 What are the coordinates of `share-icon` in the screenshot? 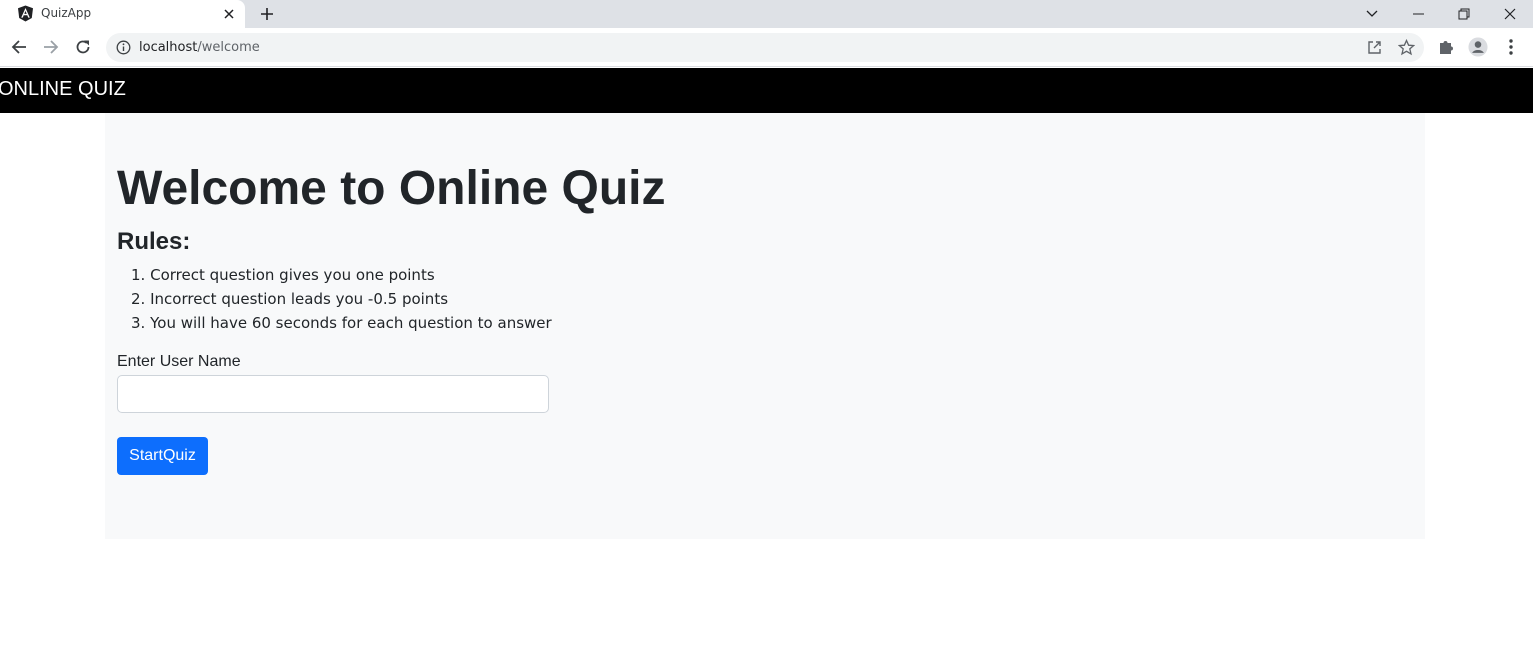 It's located at (1374, 47).